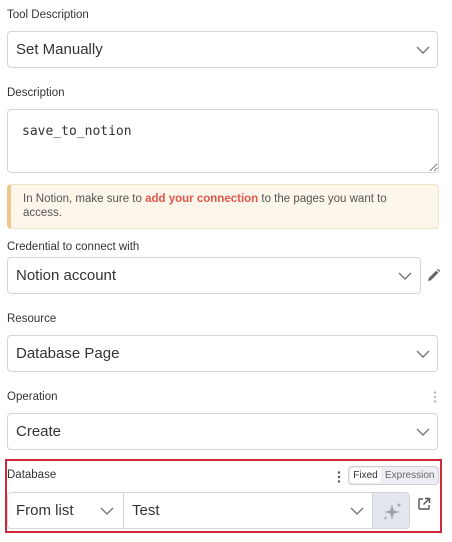  I want to click on pencil-icon, so click(433, 275).